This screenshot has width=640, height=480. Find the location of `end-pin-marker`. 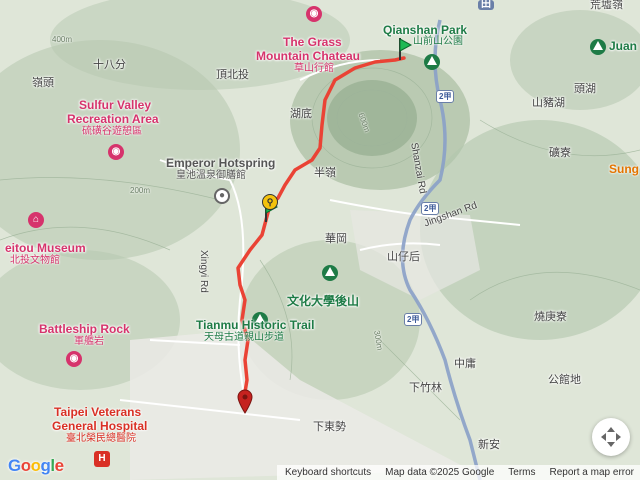

end-pin-marker is located at coordinates (245, 401).